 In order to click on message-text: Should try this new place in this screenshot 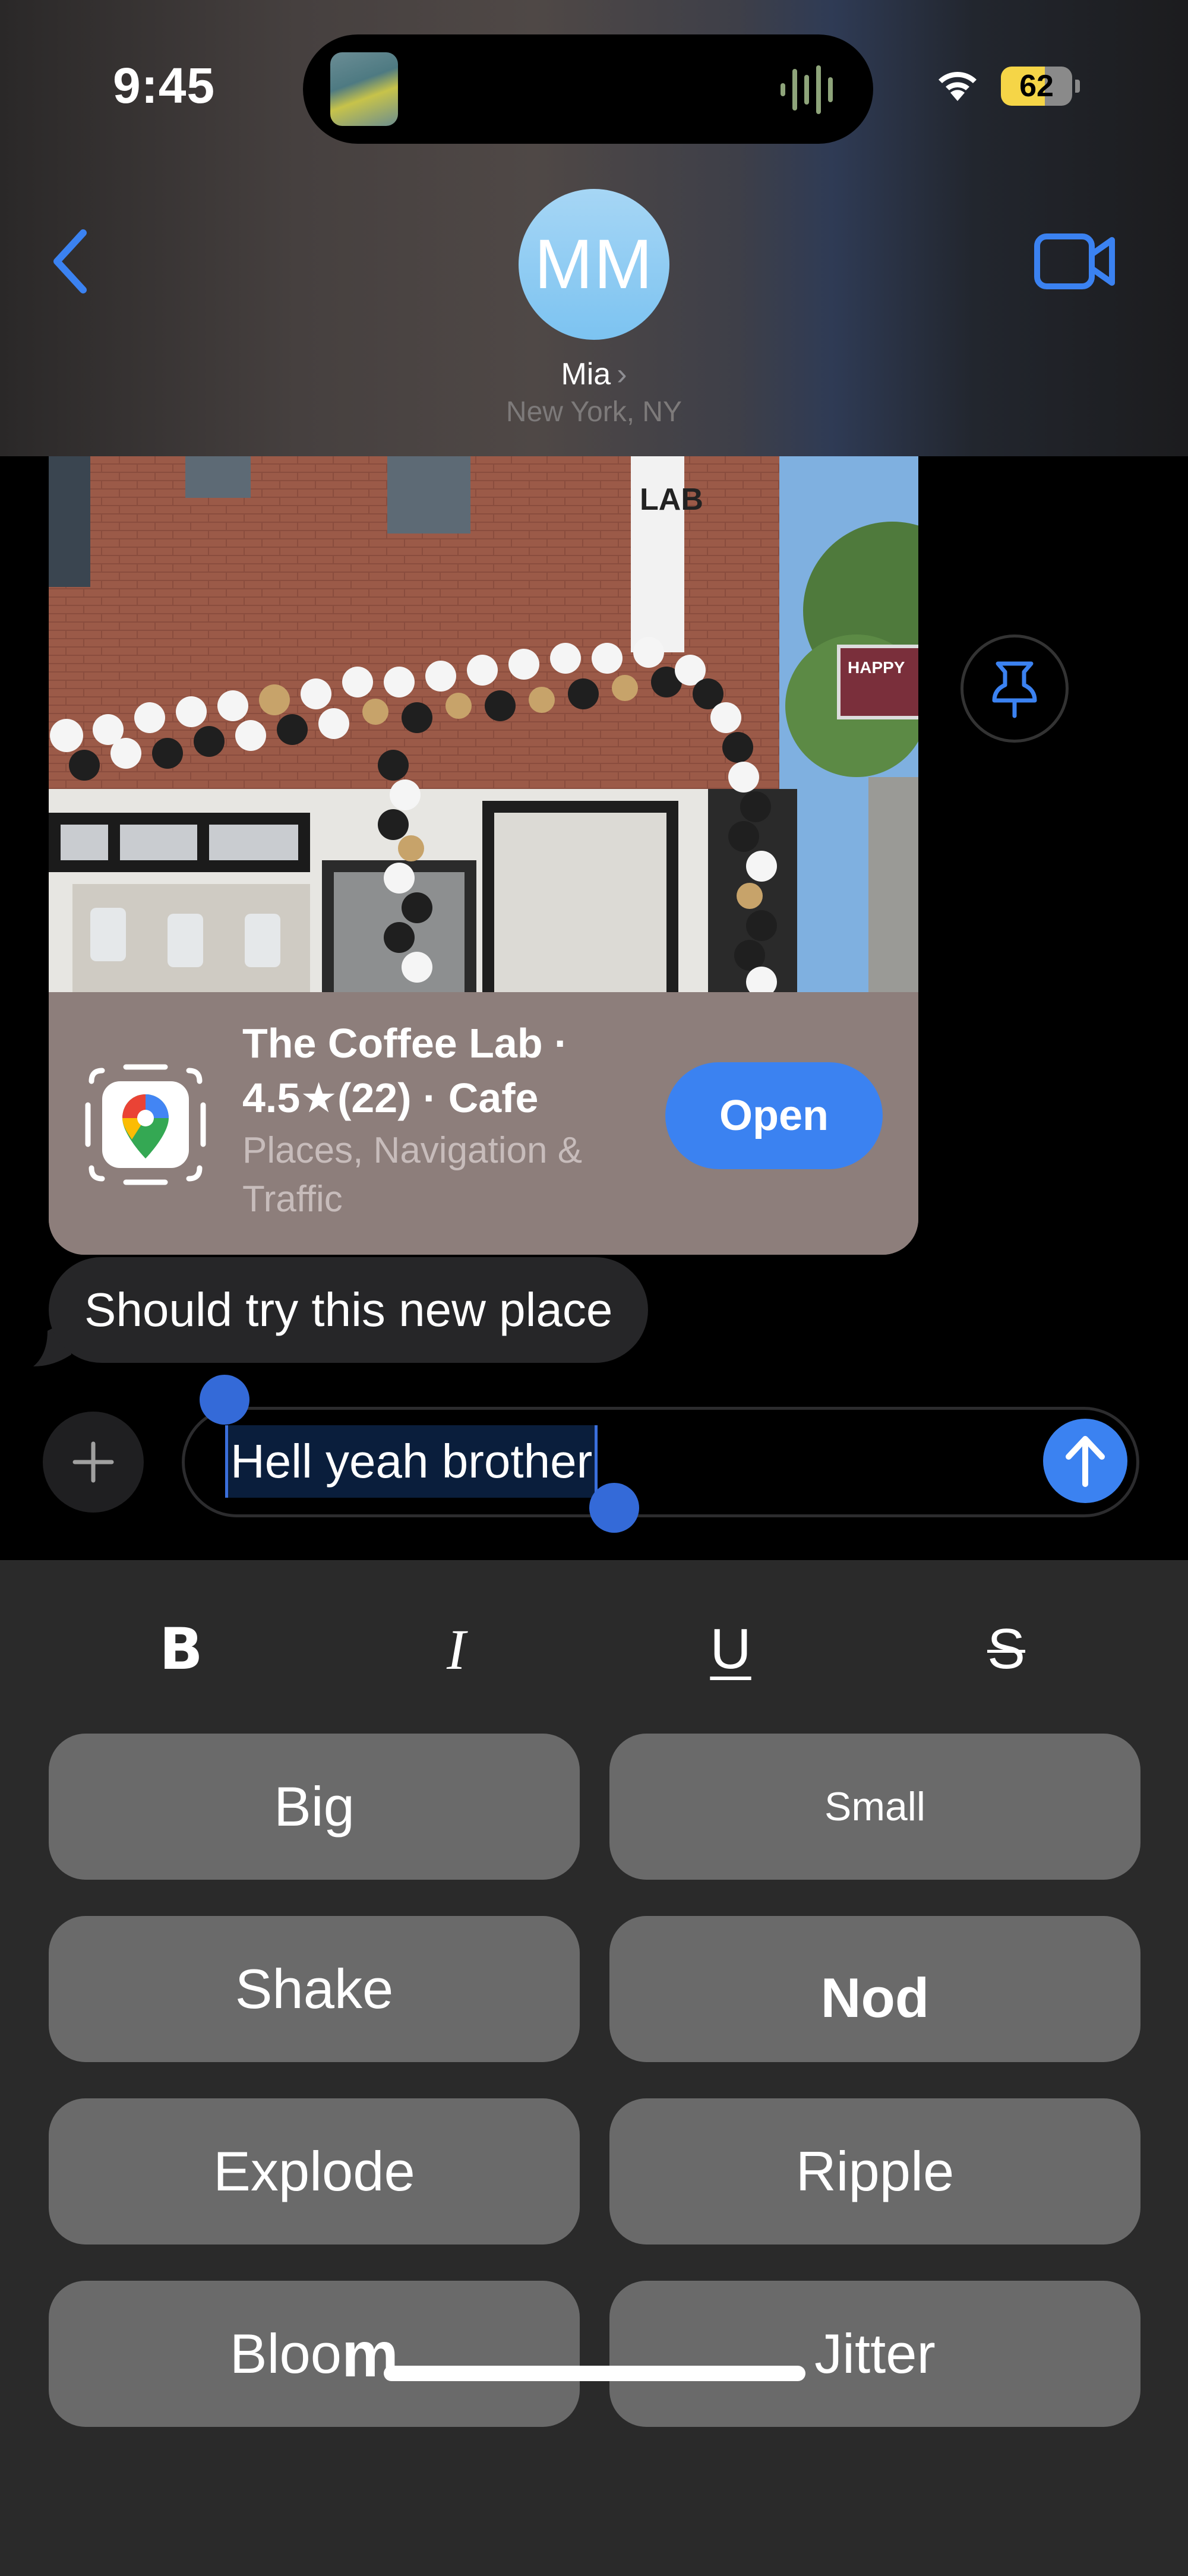, I will do `click(348, 1309)`.